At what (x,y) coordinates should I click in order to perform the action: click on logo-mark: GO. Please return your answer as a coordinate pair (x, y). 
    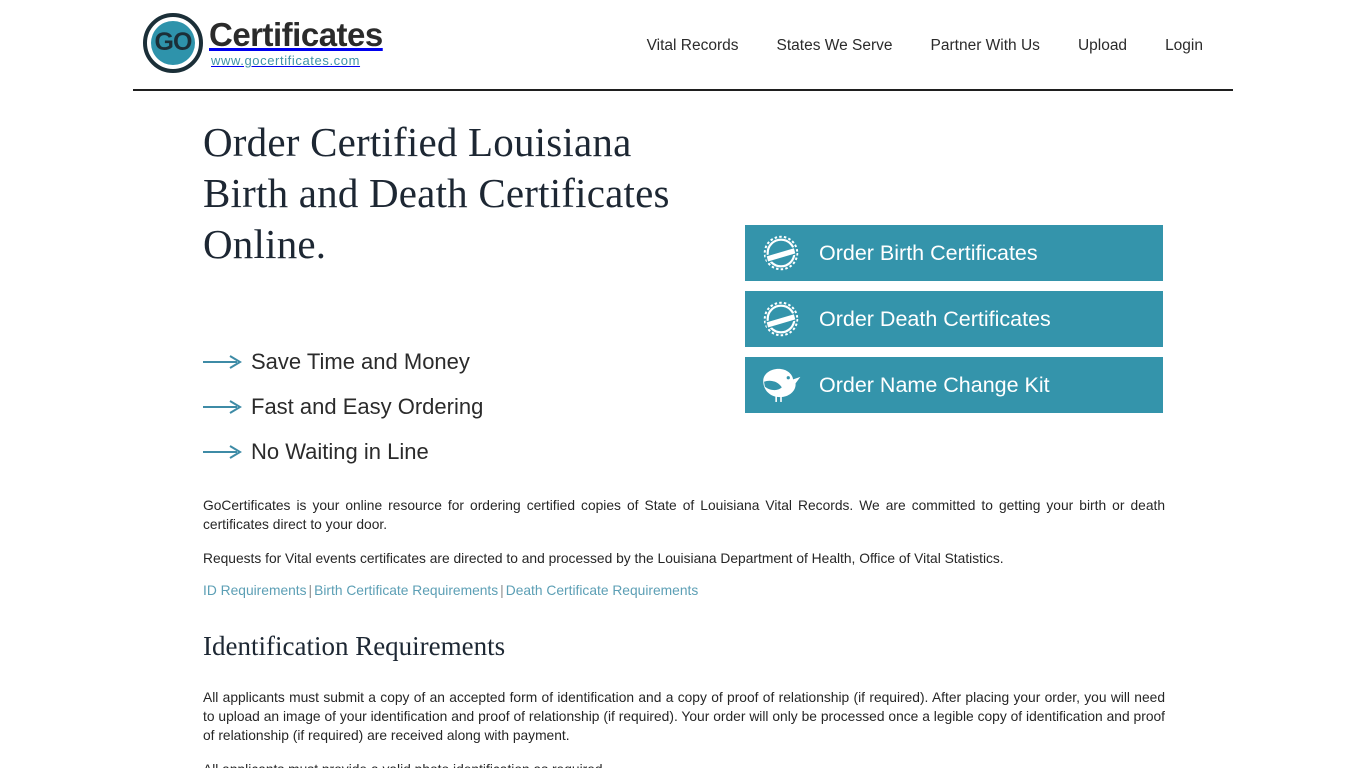
    Looking at the image, I should click on (173, 42).